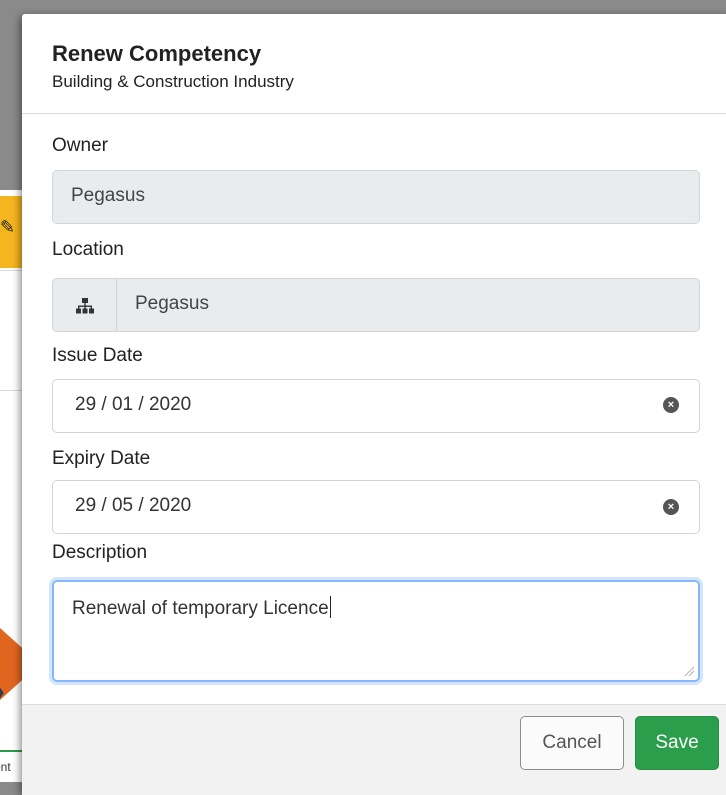 This screenshot has width=726, height=795. What do you see at coordinates (88, 249) in the screenshot?
I see `location-label: Location` at bounding box center [88, 249].